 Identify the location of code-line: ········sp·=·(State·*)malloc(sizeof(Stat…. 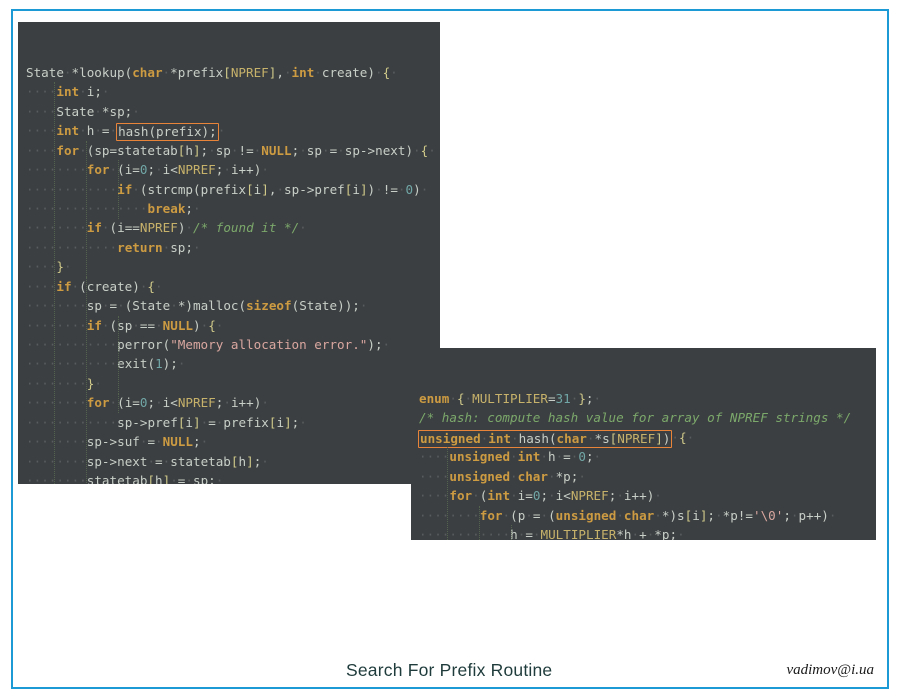
(197, 306).